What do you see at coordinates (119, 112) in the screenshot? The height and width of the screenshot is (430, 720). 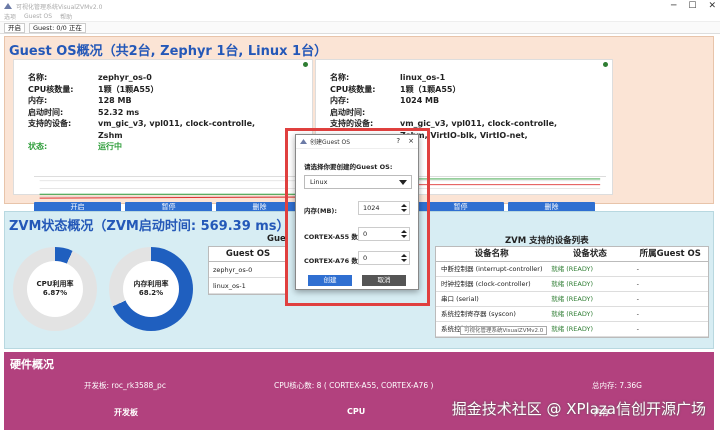 I see `guest-boot: 52.32 ms` at bounding box center [119, 112].